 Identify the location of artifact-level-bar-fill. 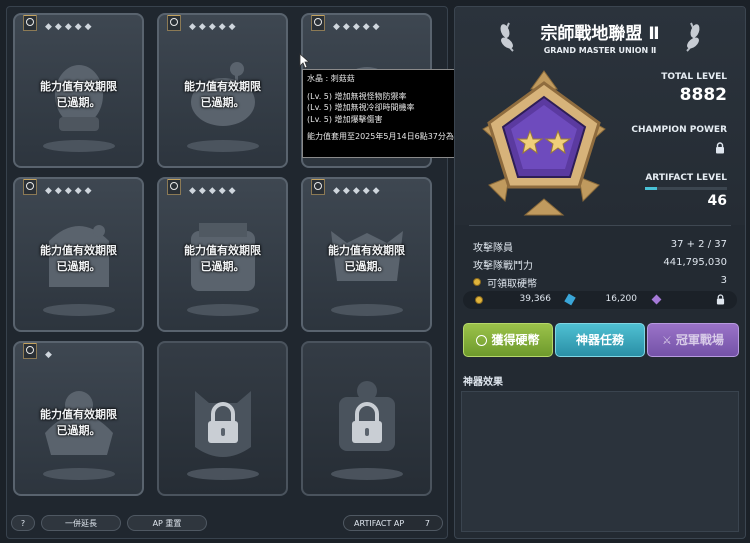
(651, 188).